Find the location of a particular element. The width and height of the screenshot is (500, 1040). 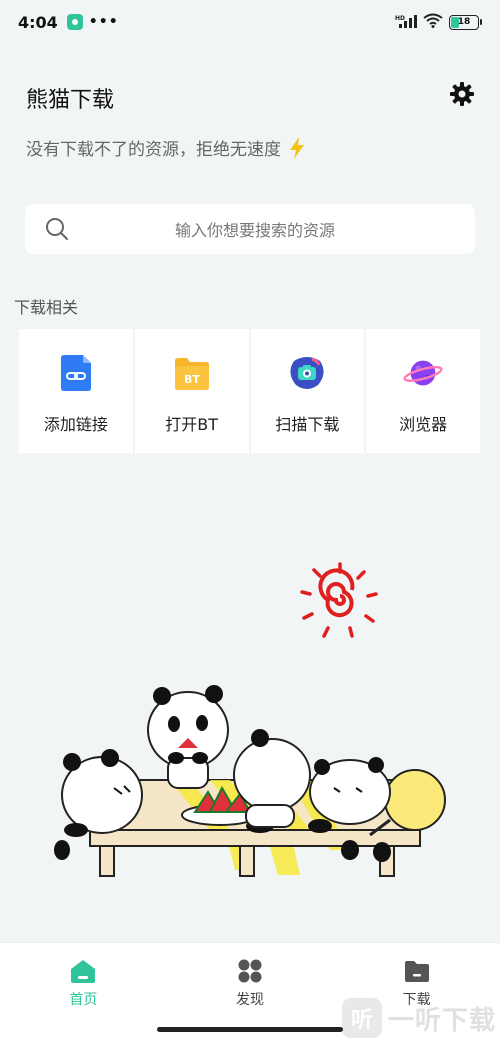

status-time: 4:04 is located at coordinates (38, 22).